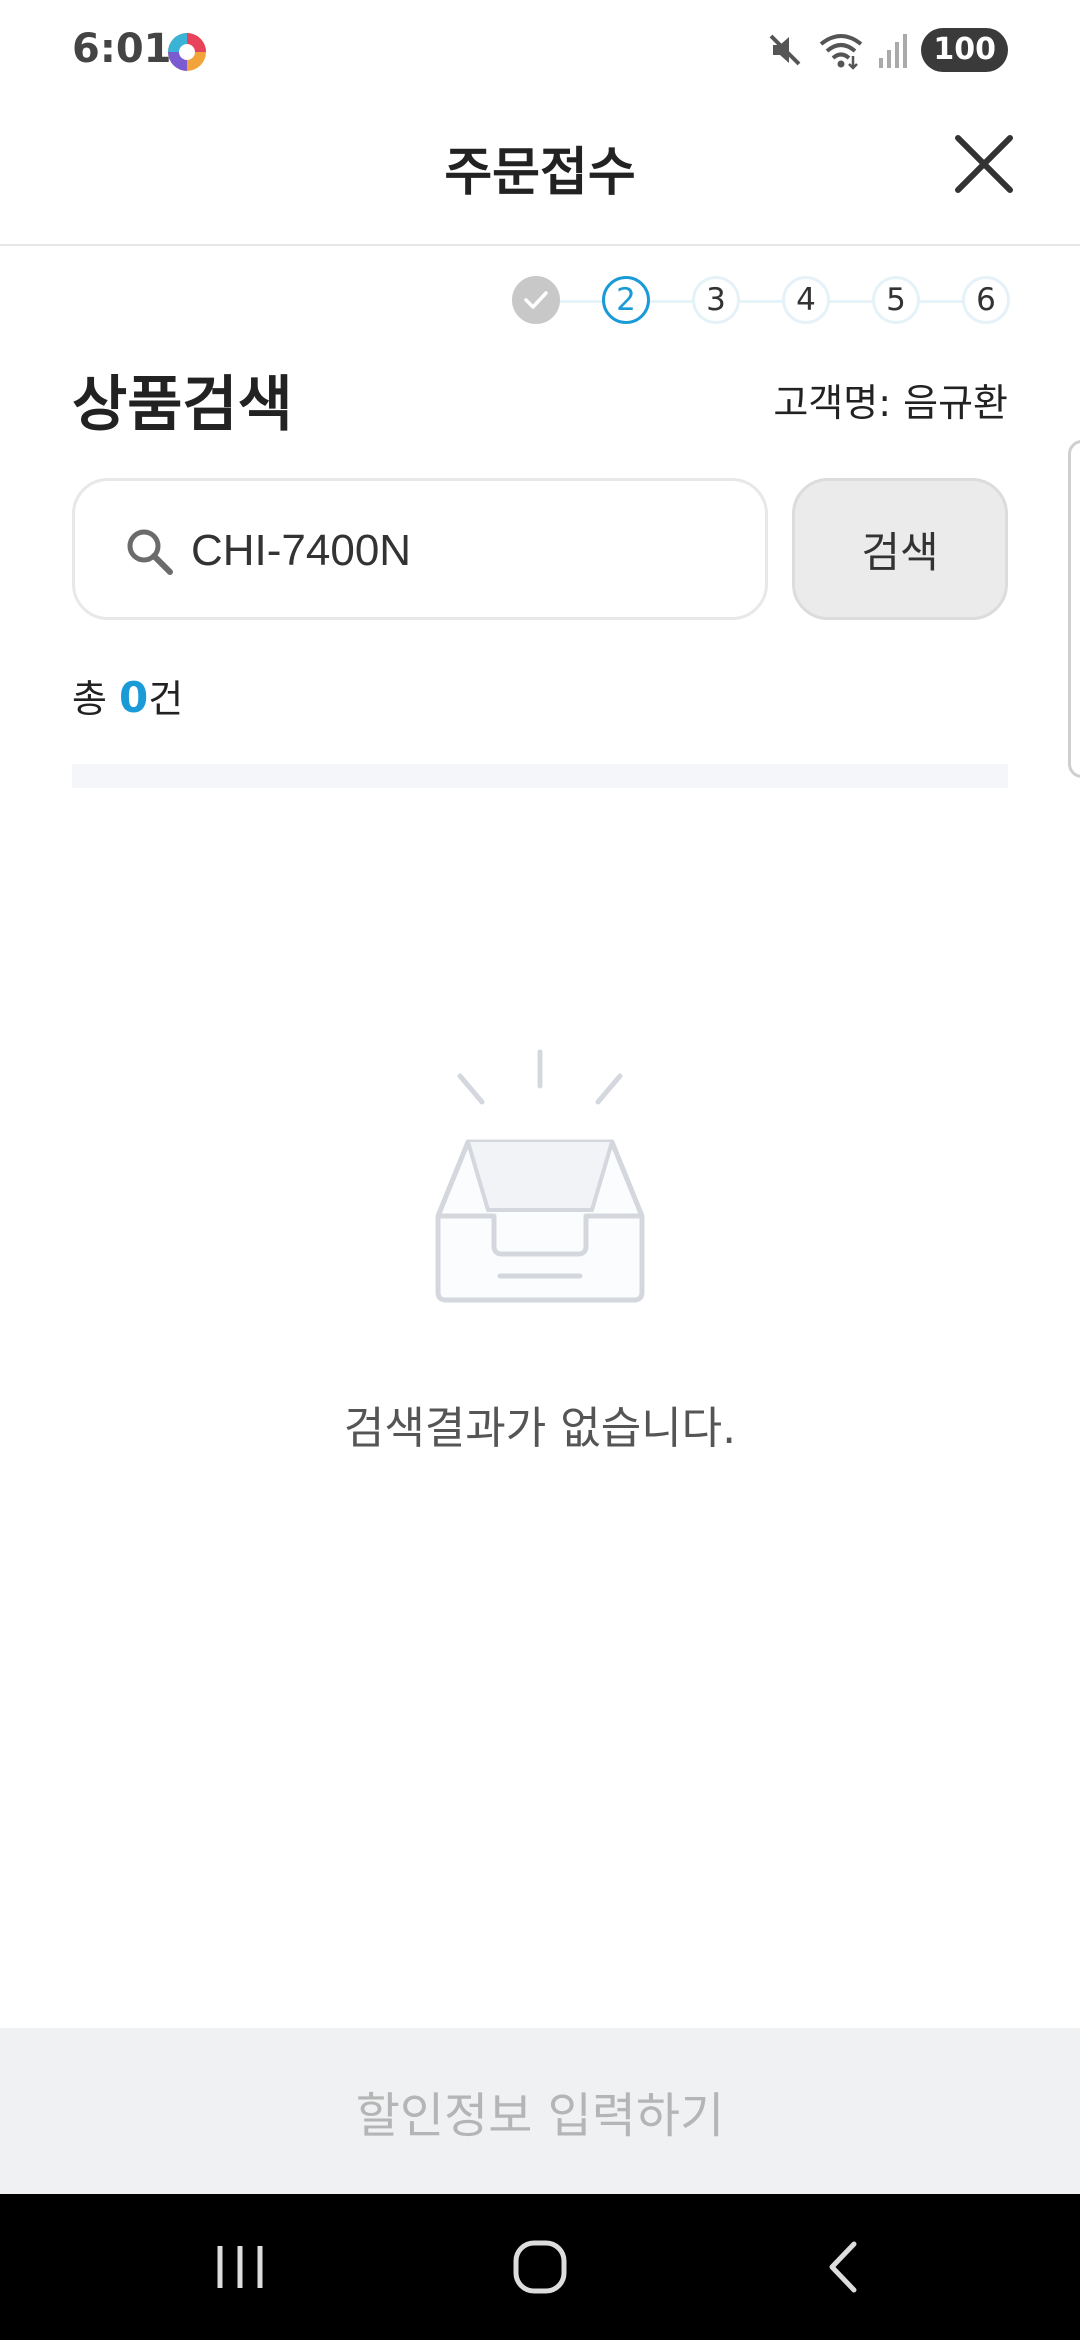 This screenshot has width=1080, height=2340. I want to click on empty-message: 검색결과가 없습니다., so click(540, 1428).